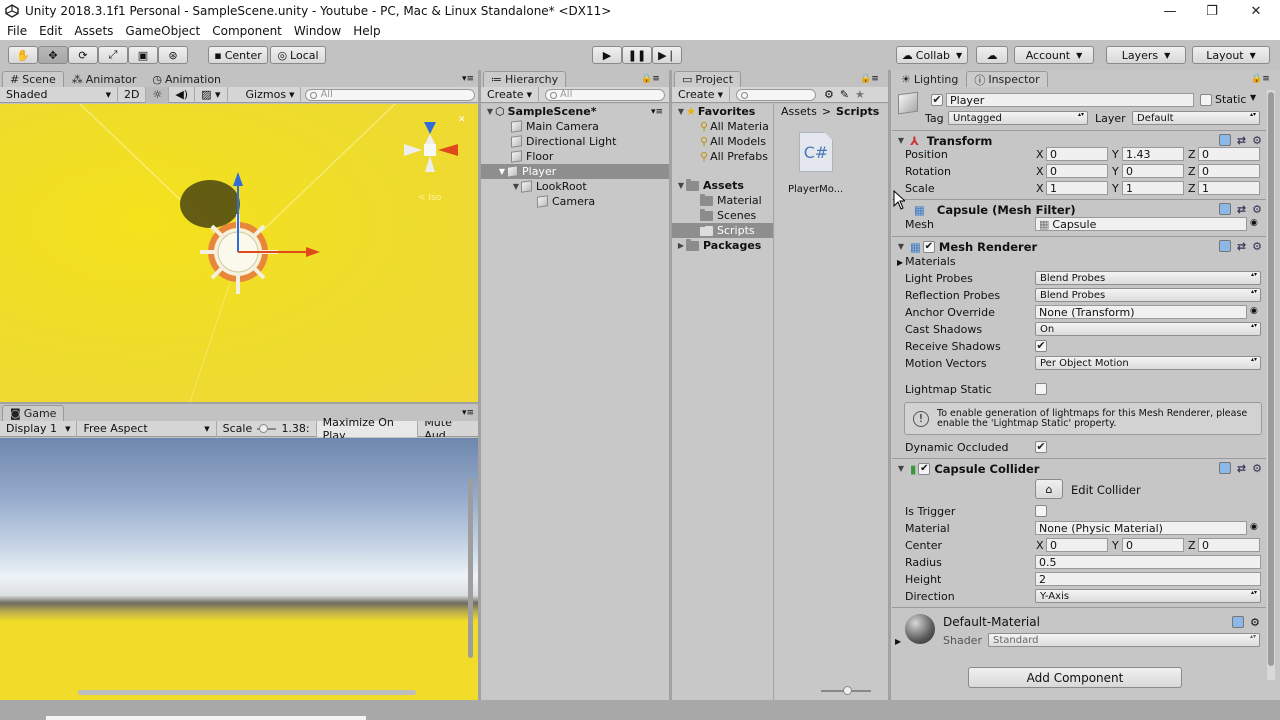 The image size is (1280, 720). What do you see at coordinates (93, 31) in the screenshot?
I see `menu-assets: Assets` at bounding box center [93, 31].